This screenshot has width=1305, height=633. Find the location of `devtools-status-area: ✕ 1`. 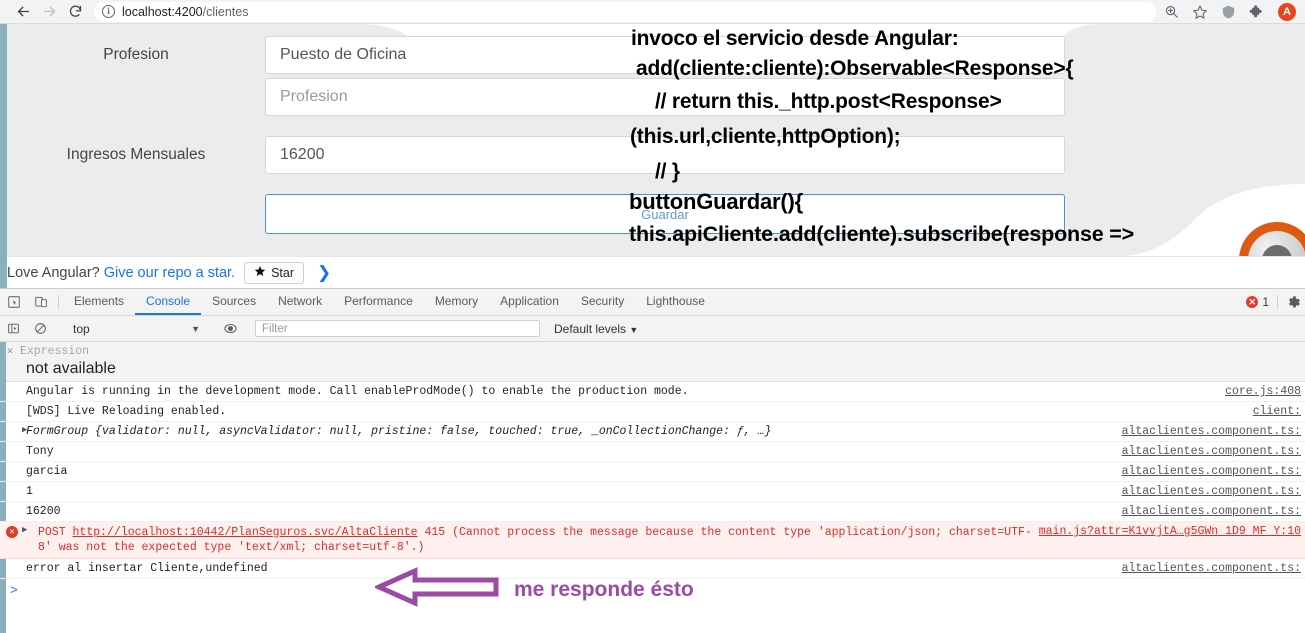

devtools-status-area: ✕ 1 is located at coordinates (1275, 302).